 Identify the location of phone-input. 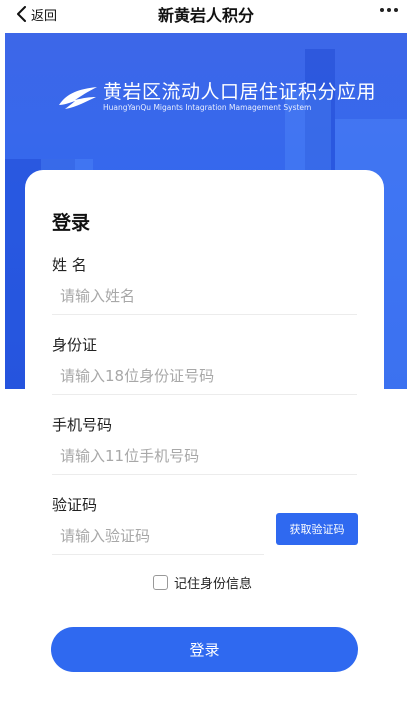
(204, 456).